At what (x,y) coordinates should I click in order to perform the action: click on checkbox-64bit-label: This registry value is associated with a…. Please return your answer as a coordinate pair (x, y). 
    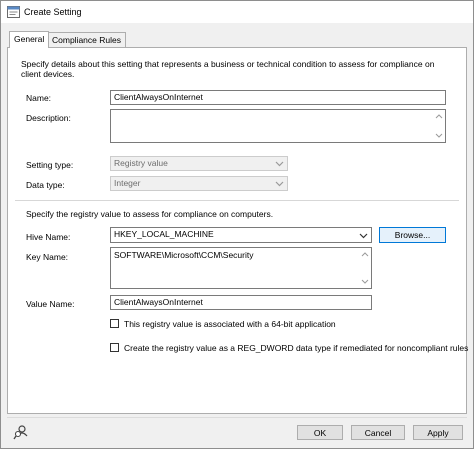
    Looking at the image, I should click on (230, 324).